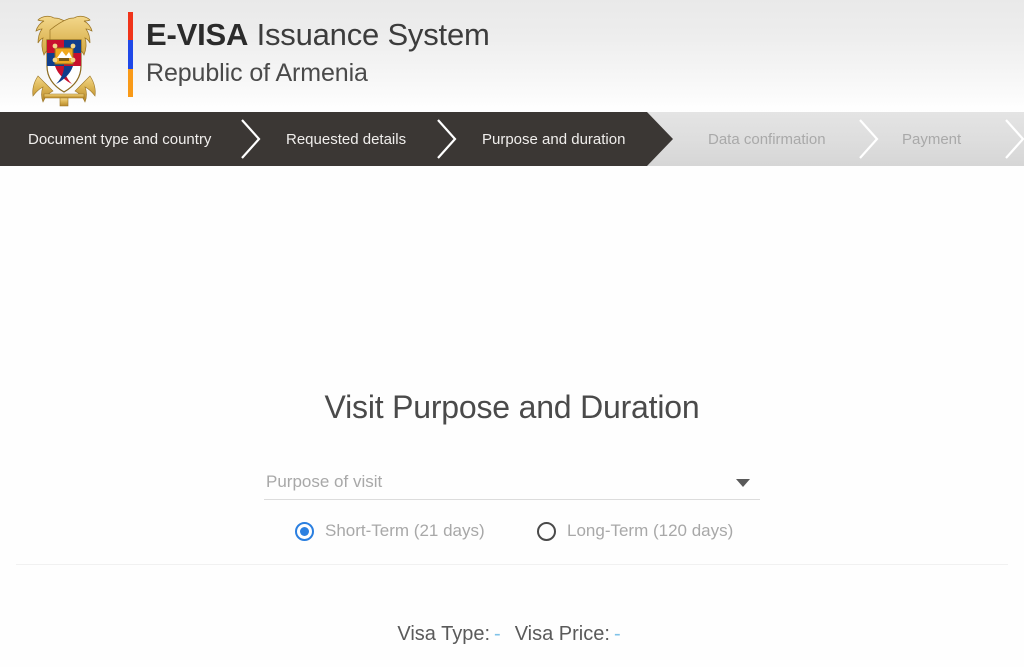 The width and height of the screenshot is (1024, 667). What do you see at coordinates (324, 481) in the screenshot?
I see `purpose-of-visit-value: Purpose of visit` at bounding box center [324, 481].